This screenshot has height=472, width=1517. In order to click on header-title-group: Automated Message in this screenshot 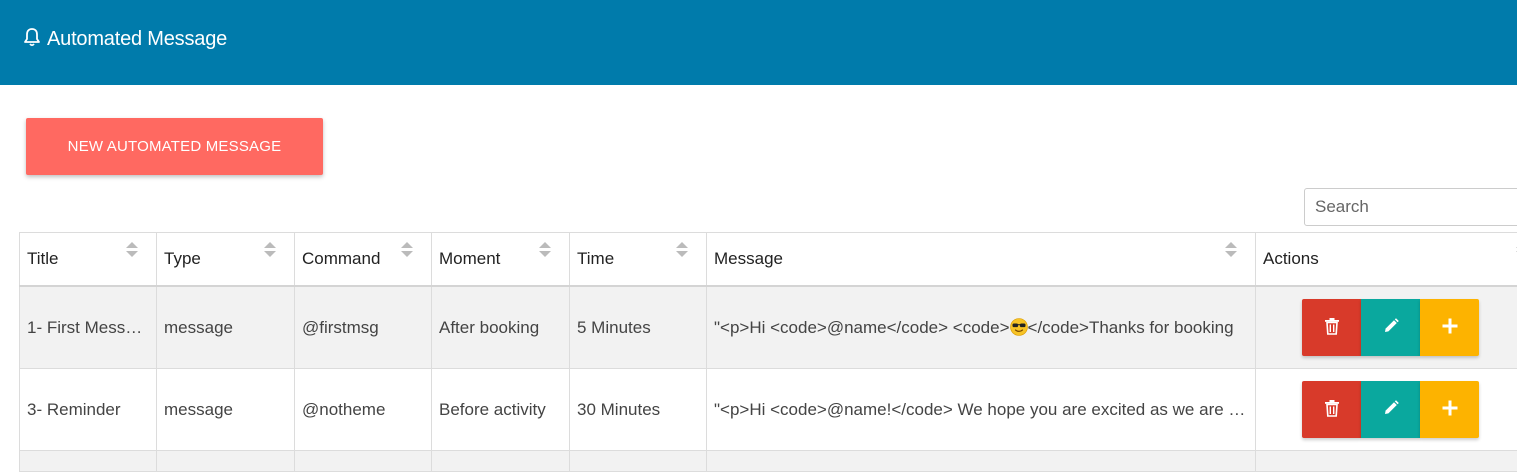, I will do `click(125, 39)`.